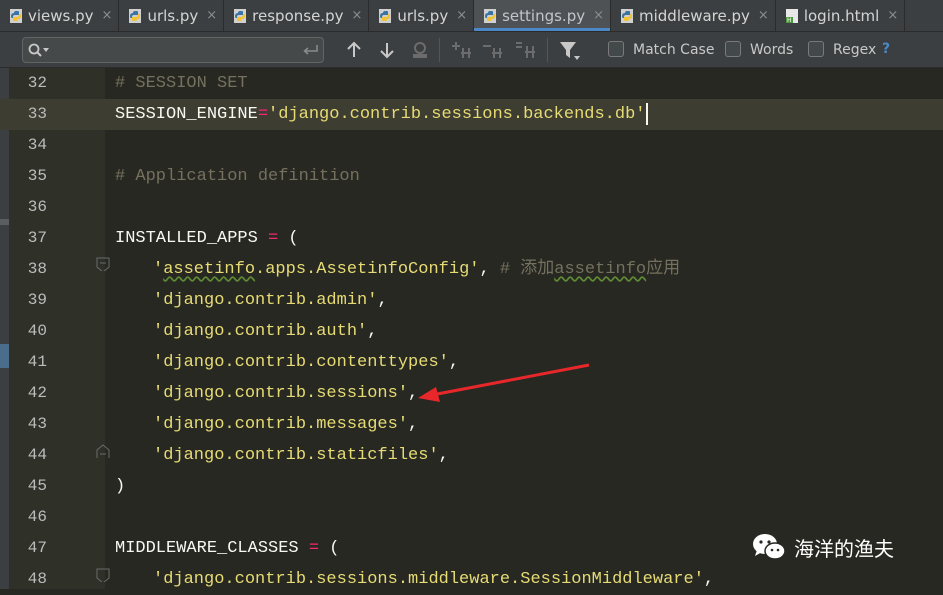 The width and height of the screenshot is (943, 595). Describe the element at coordinates (525, 50) in the screenshot. I see `select-all-occurrences-icon` at that location.